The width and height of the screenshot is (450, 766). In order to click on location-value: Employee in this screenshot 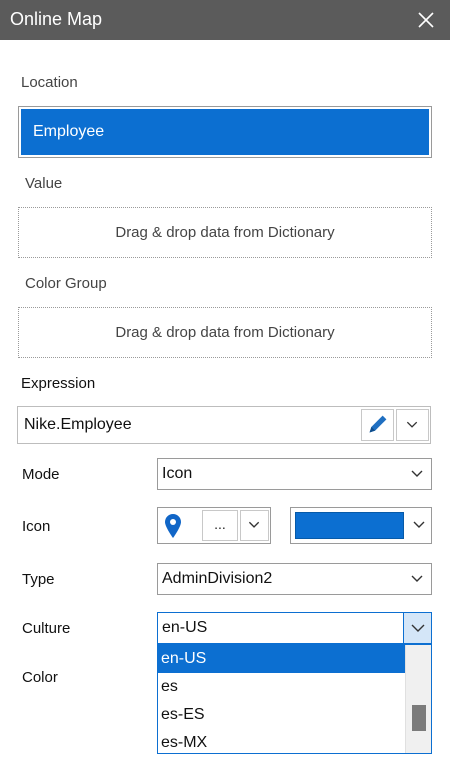, I will do `click(225, 132)`.